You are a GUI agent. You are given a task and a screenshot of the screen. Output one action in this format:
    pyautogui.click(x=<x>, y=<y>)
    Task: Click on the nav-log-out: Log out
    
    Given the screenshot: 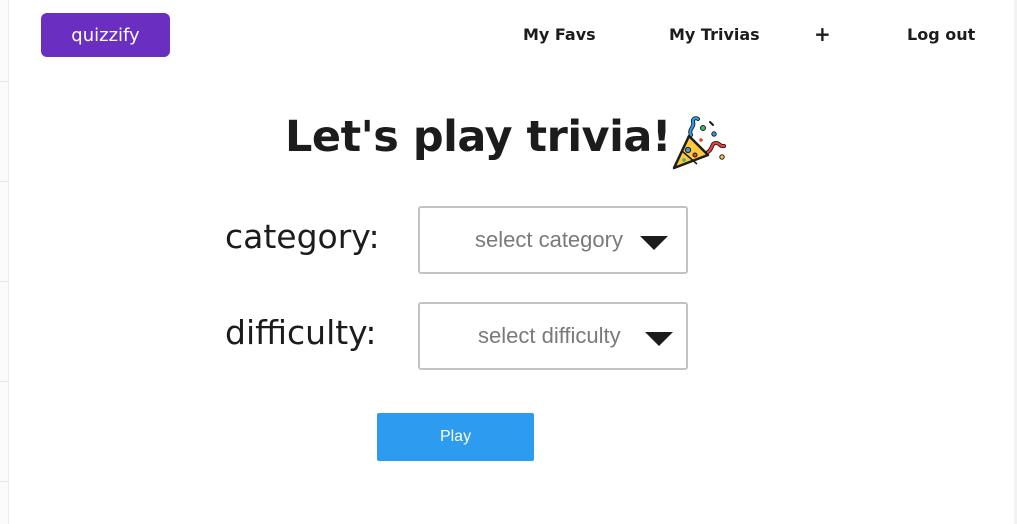 What is the action you would take?
    pyautogui.click(x=941, y=34)
    